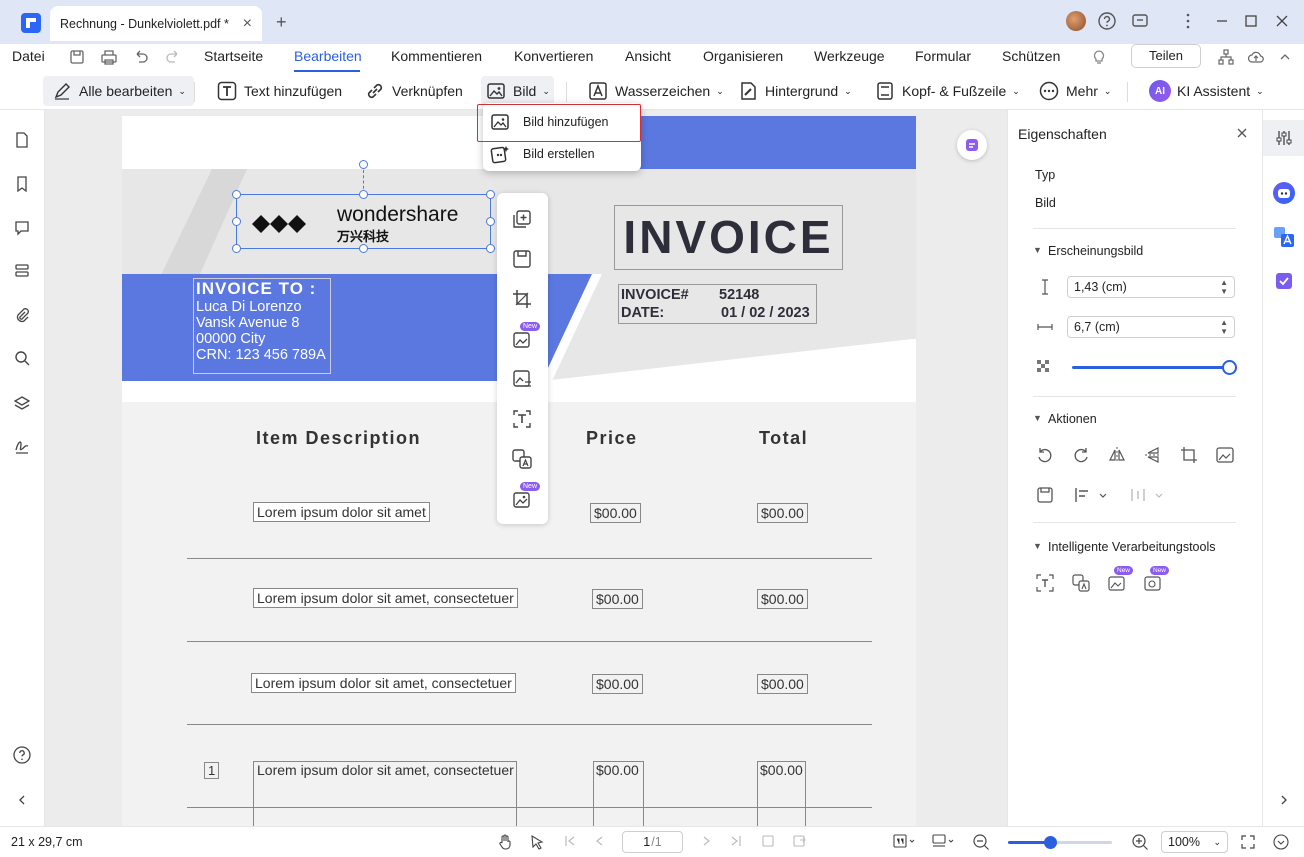 This screenshot has height=857, width=1304. What do you see at coordinates (736, 841) in the screenshot?
I see `last-page-icon` at bounding box center [736, 841].